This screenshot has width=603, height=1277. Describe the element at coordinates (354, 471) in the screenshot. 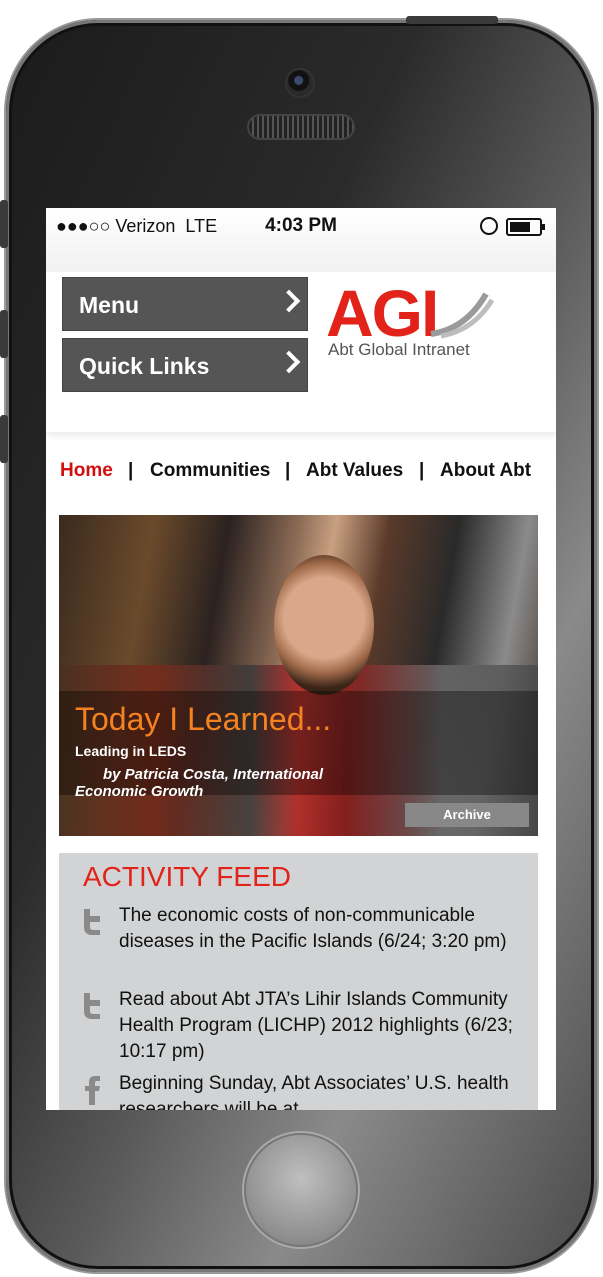

I see `nav-abt-values: Abt Values` at that location.